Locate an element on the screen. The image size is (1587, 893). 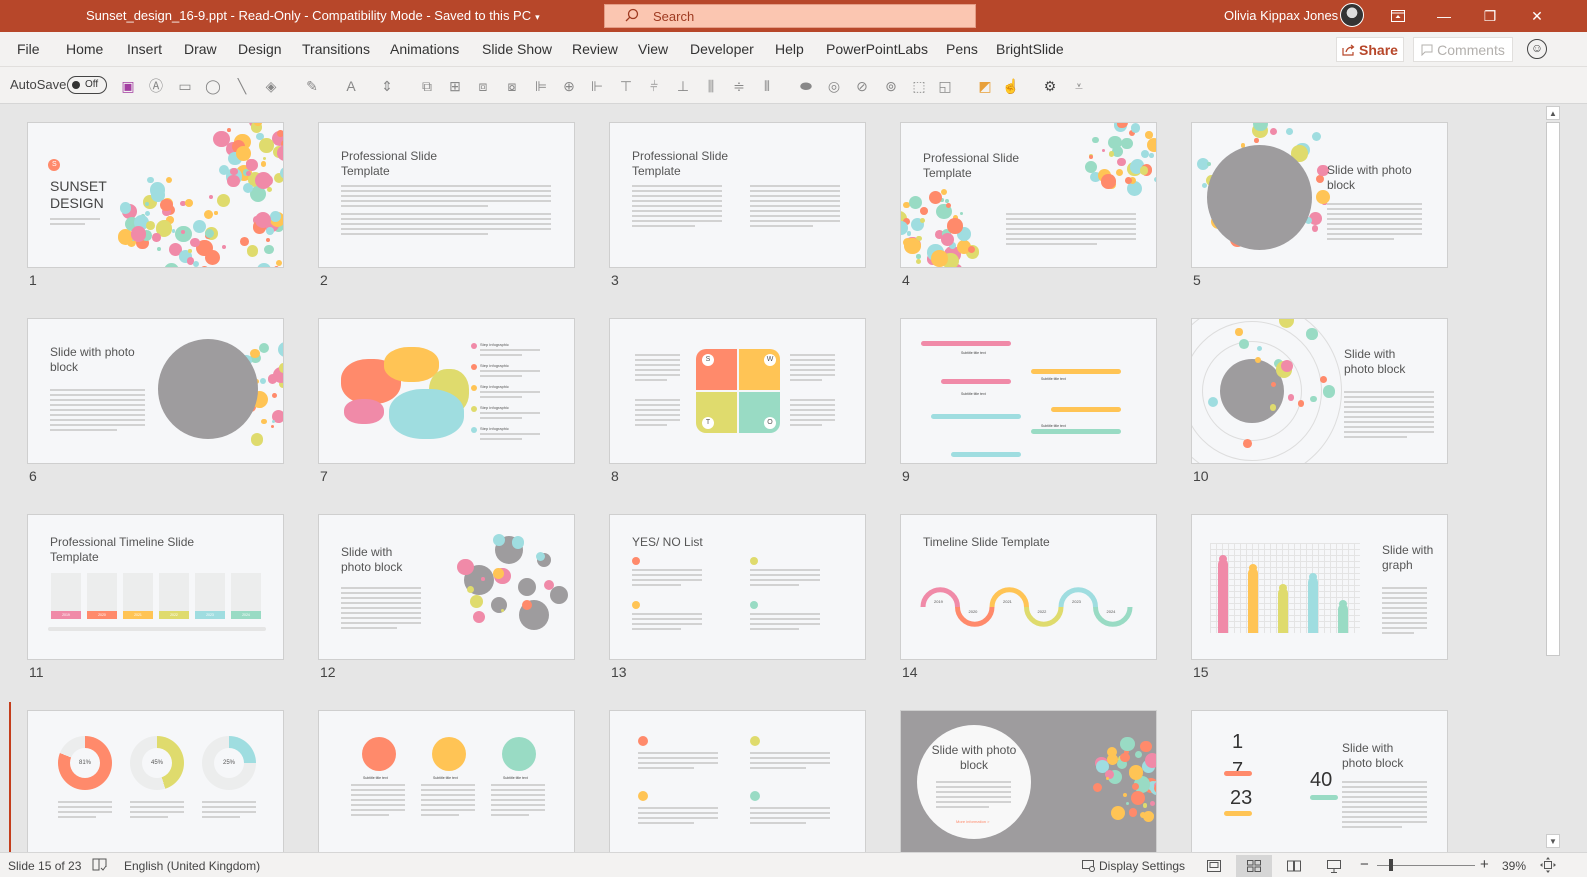
align-right-icon: ⊩ is located at coordinates (597, 86).